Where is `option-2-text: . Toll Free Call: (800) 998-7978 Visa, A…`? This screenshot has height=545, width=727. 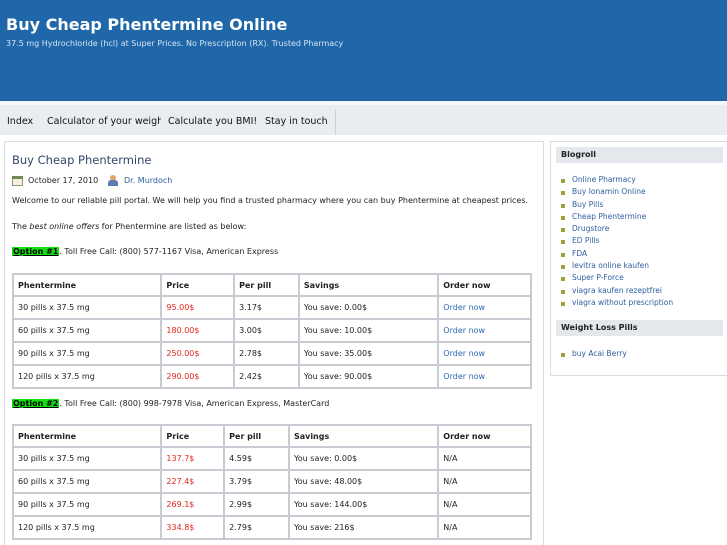
option-2-text: . Toll Free Call: (800) 998-7978 Visa, A… is located at coordinates (194, 403).